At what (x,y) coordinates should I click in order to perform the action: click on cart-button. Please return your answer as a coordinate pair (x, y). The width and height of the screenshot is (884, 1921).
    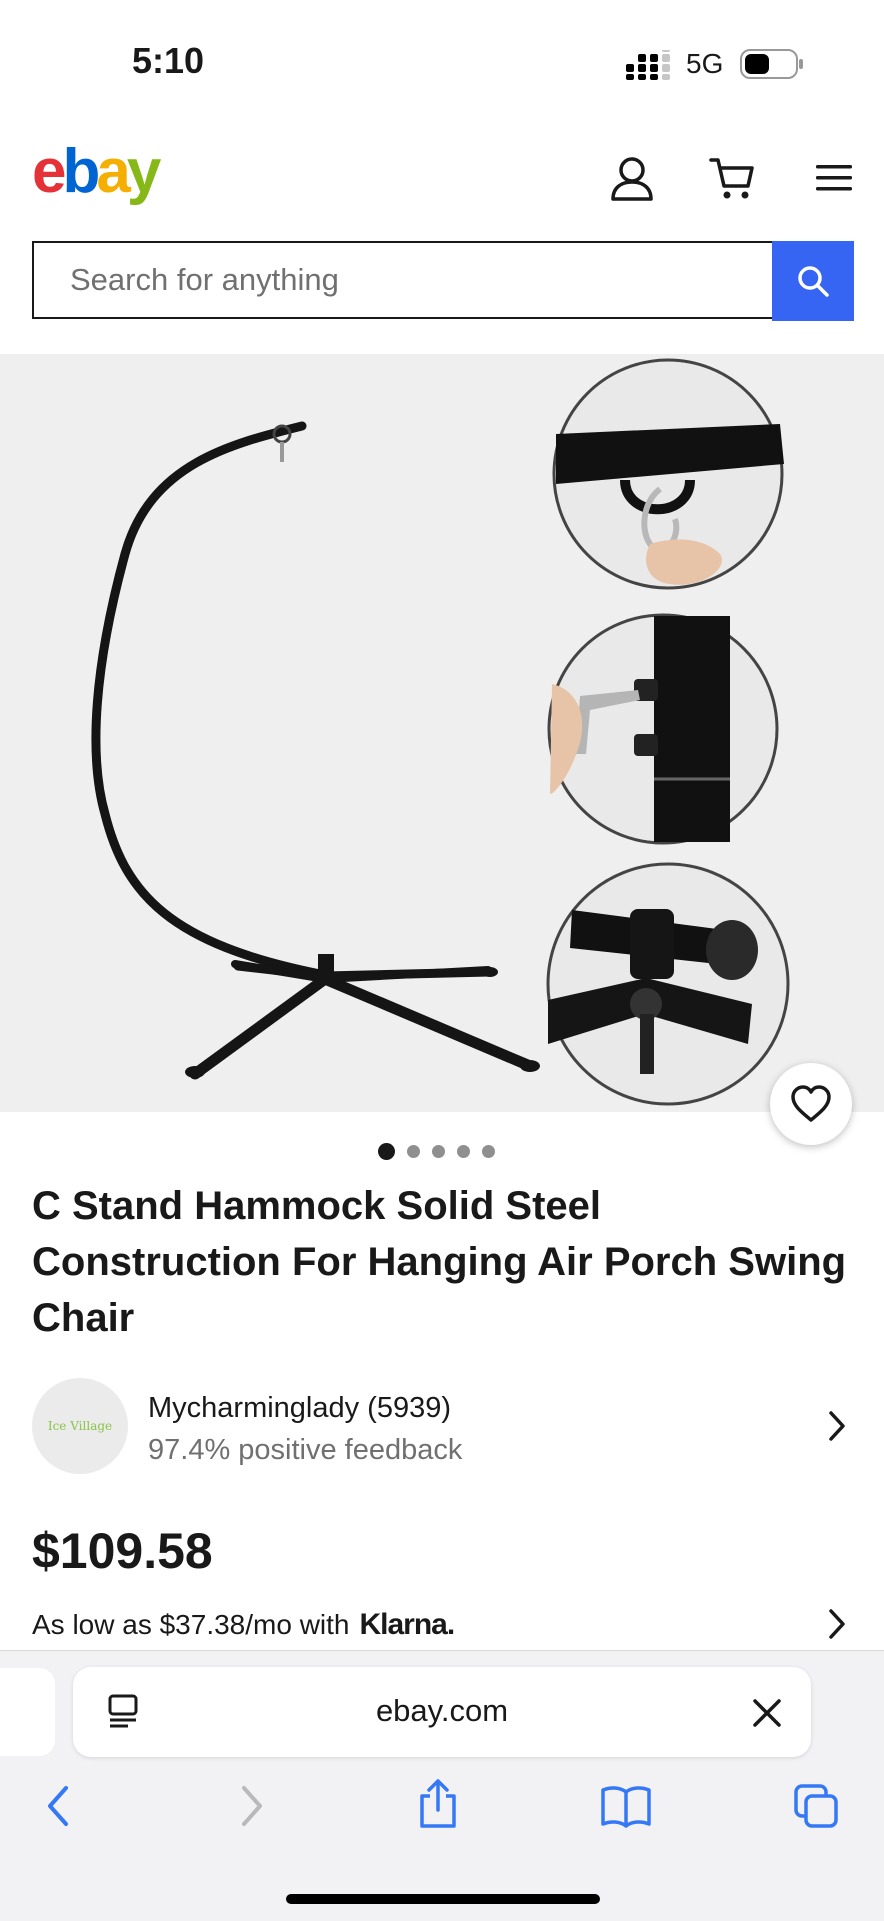
    Looking at the image, I should click on (732, 178).